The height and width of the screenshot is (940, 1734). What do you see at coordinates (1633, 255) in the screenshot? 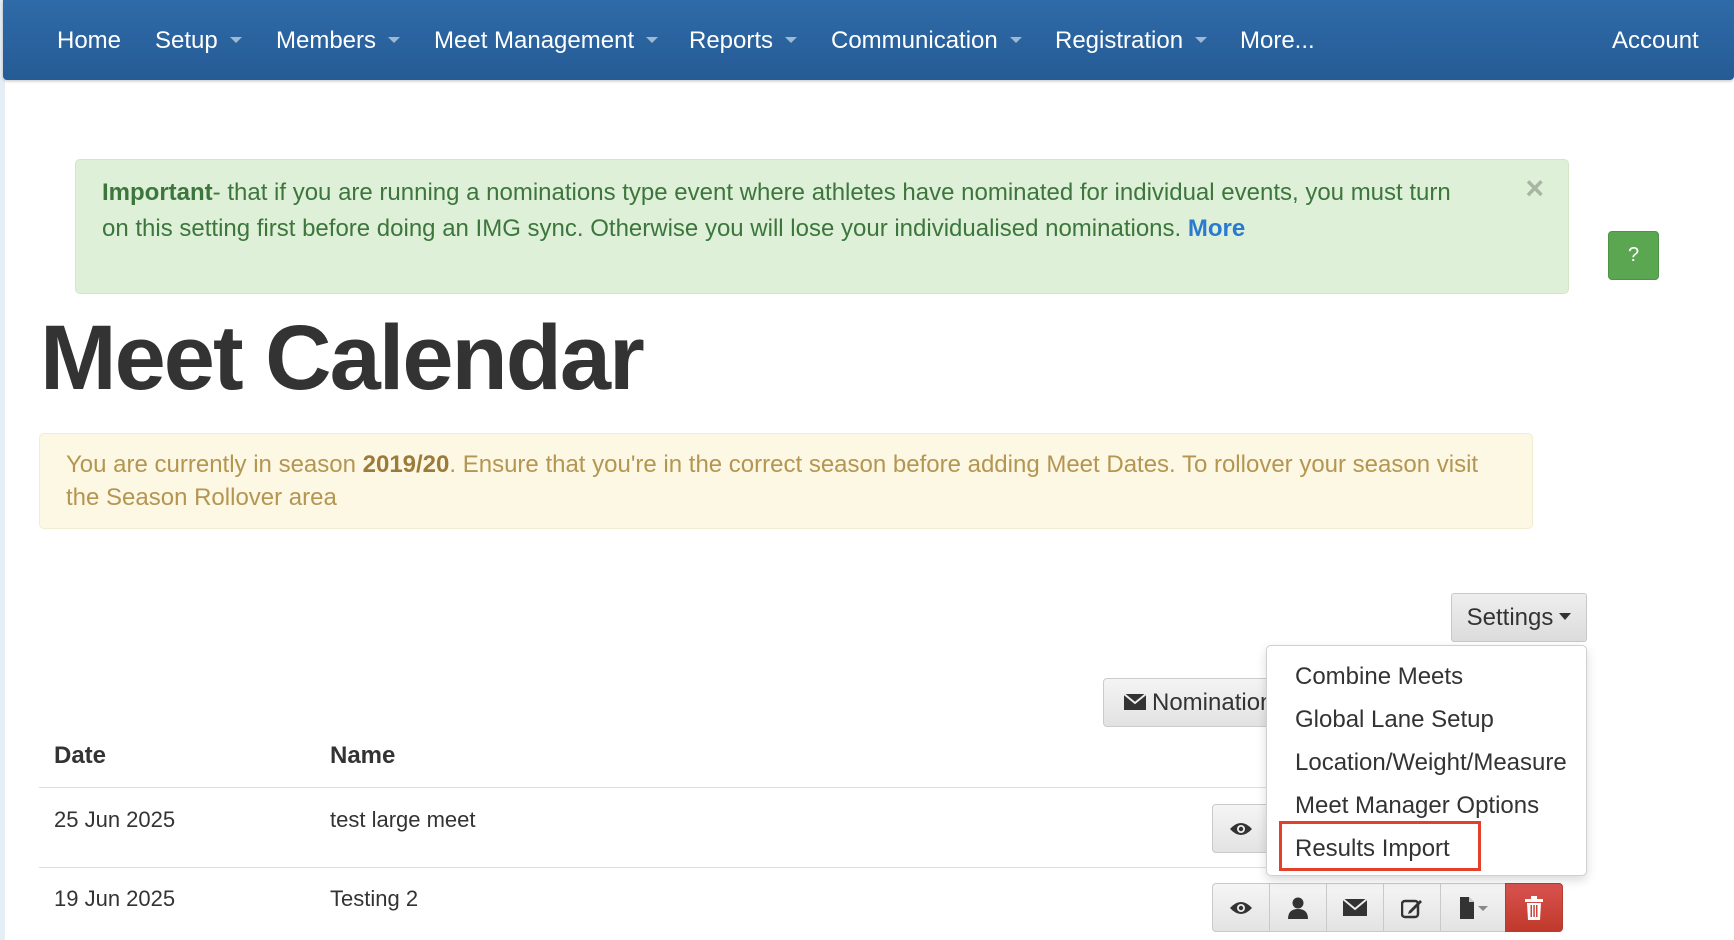
I see `help-button: ?` at bounding box center [1633, 255].